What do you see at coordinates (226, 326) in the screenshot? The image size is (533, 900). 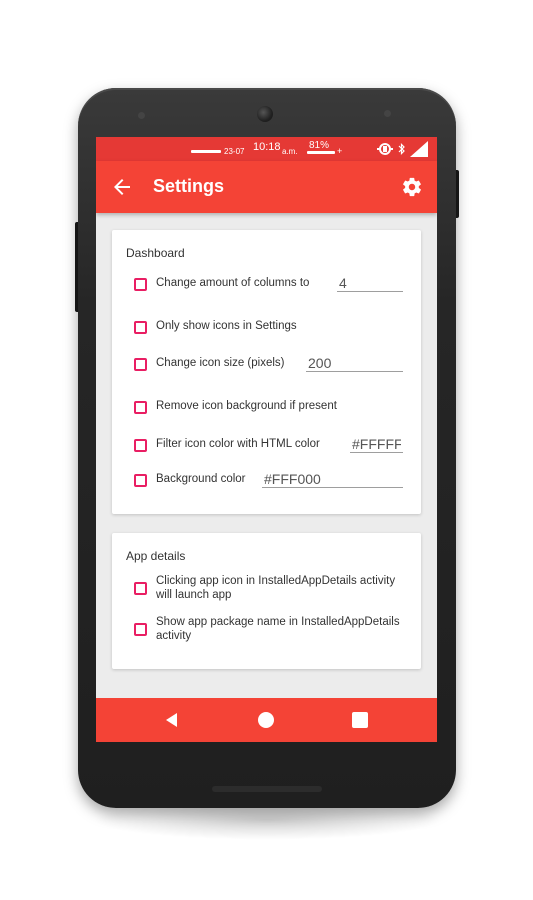 I see `only-icons-label: Only show icons in Settings` at bounding box center [226, 326].